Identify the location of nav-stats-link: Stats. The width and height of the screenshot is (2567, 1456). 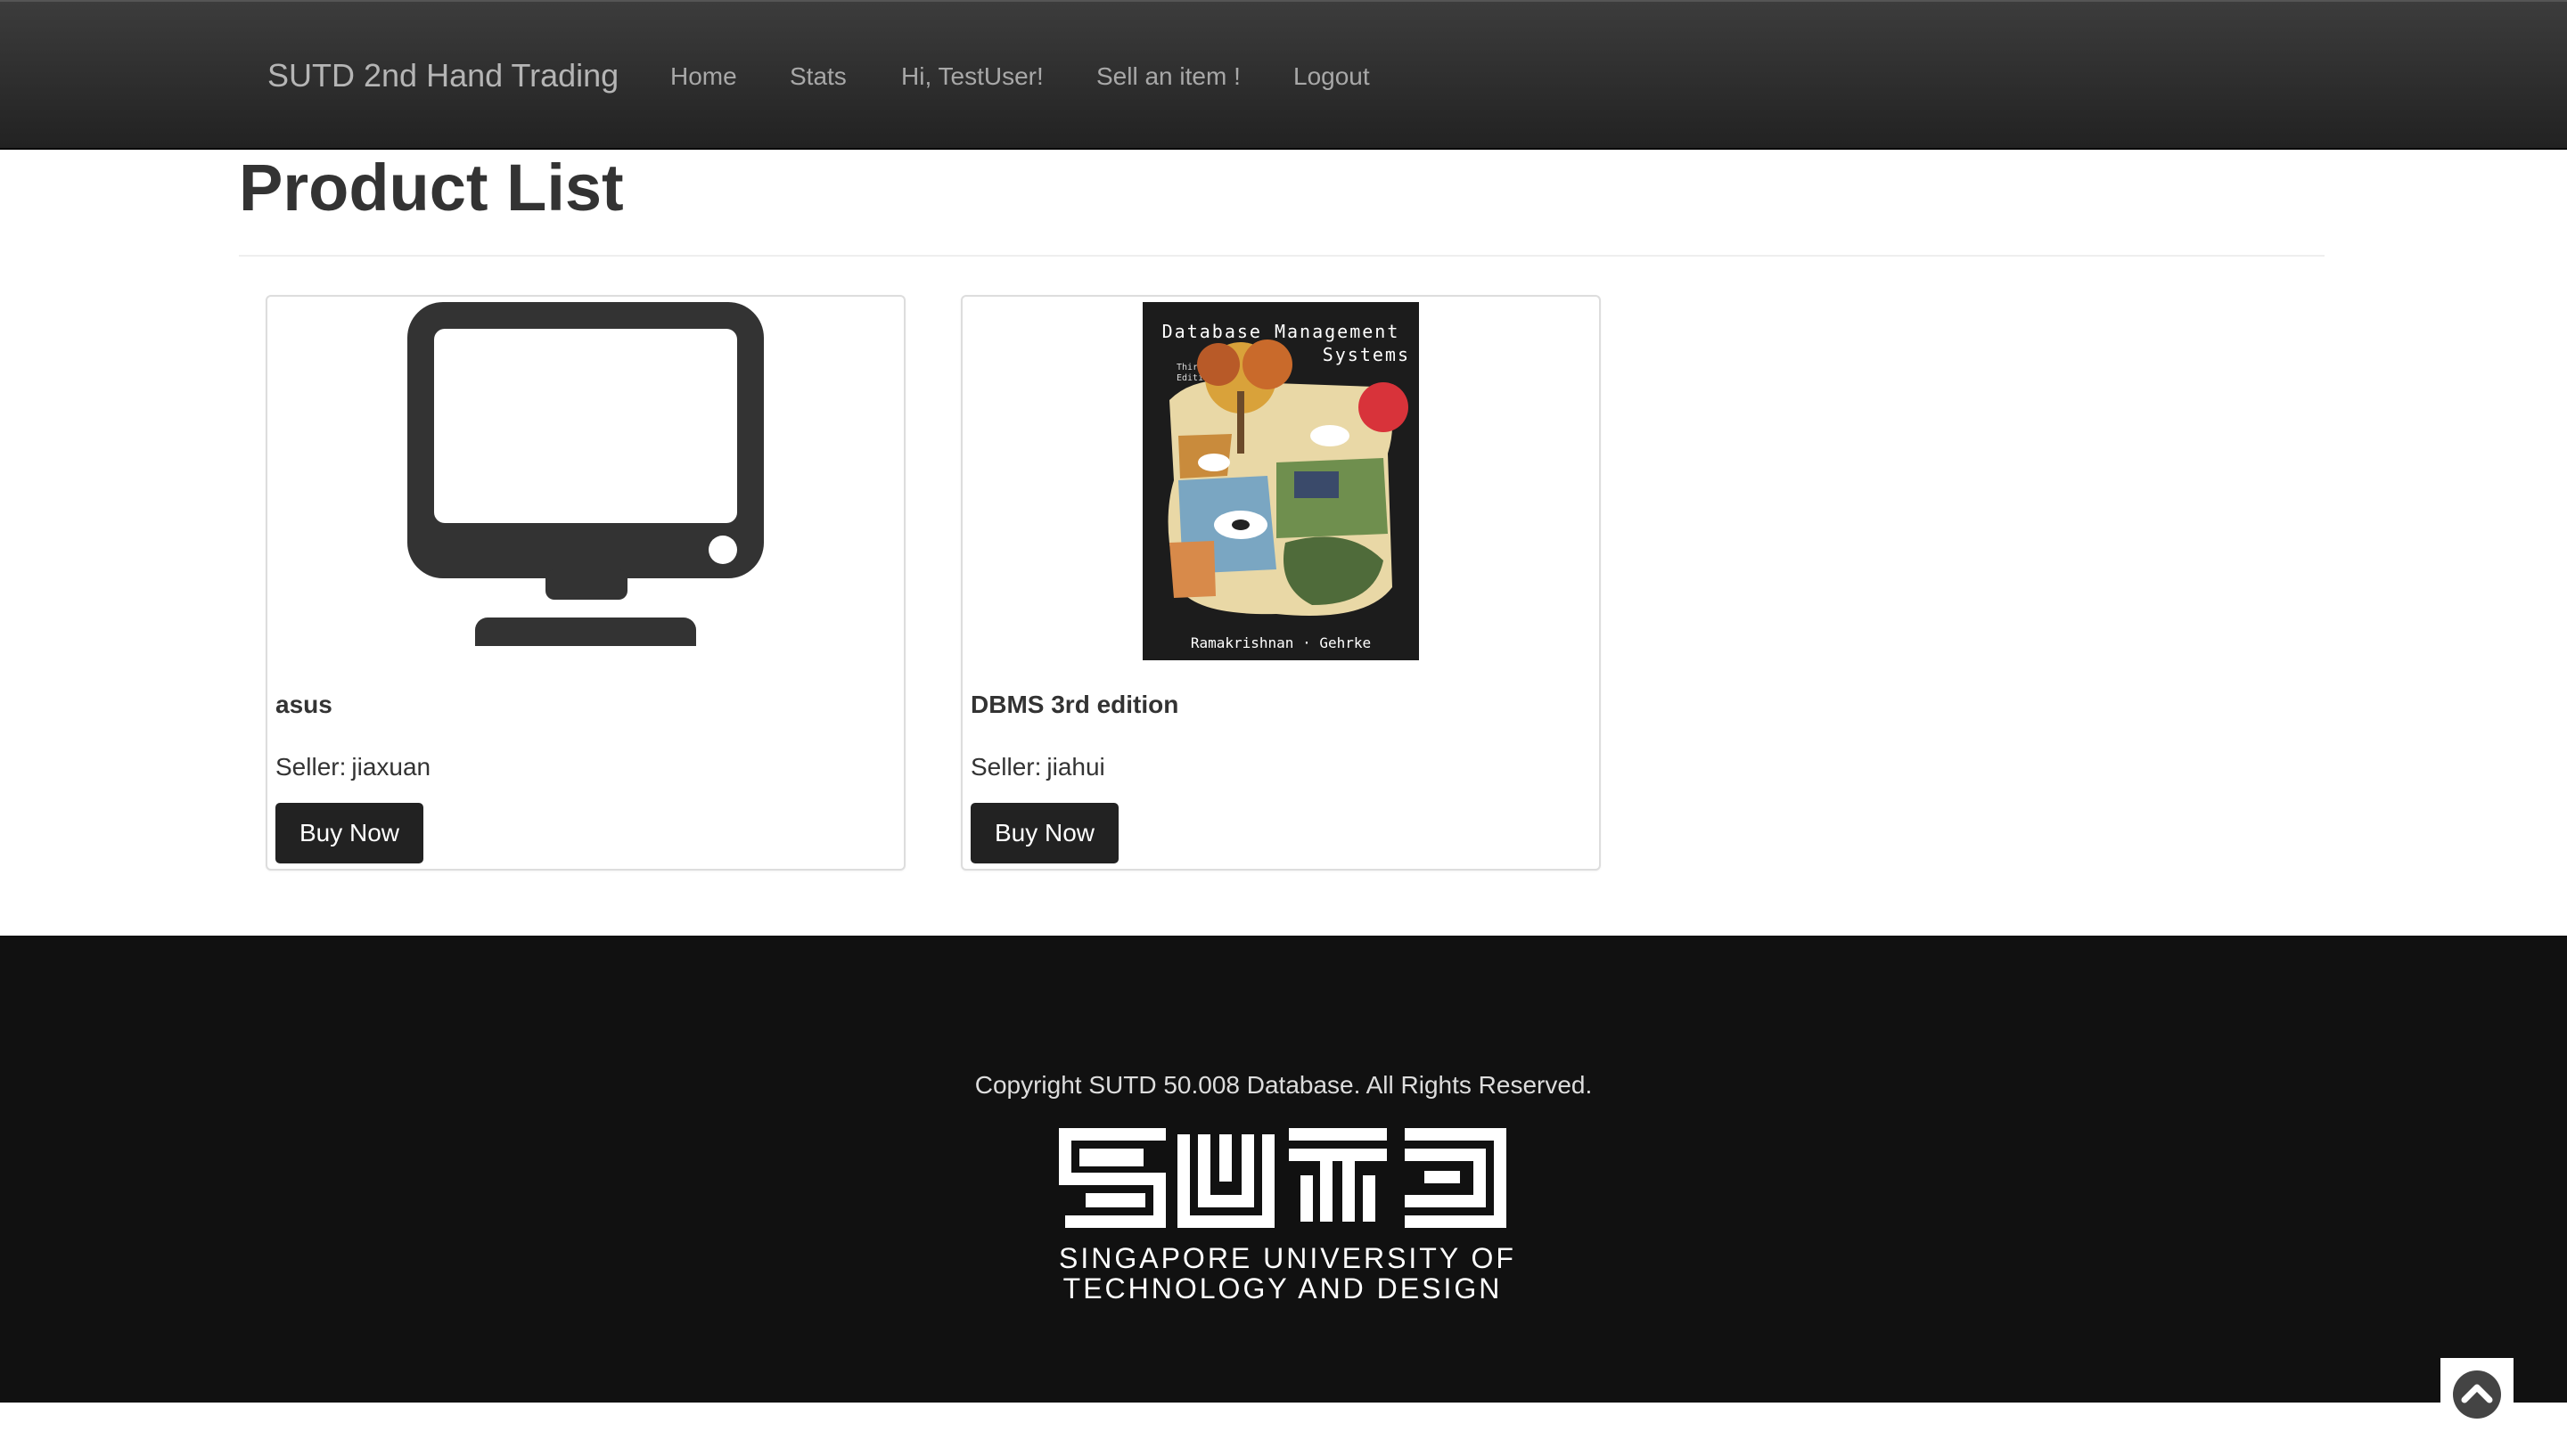
(819, 76).